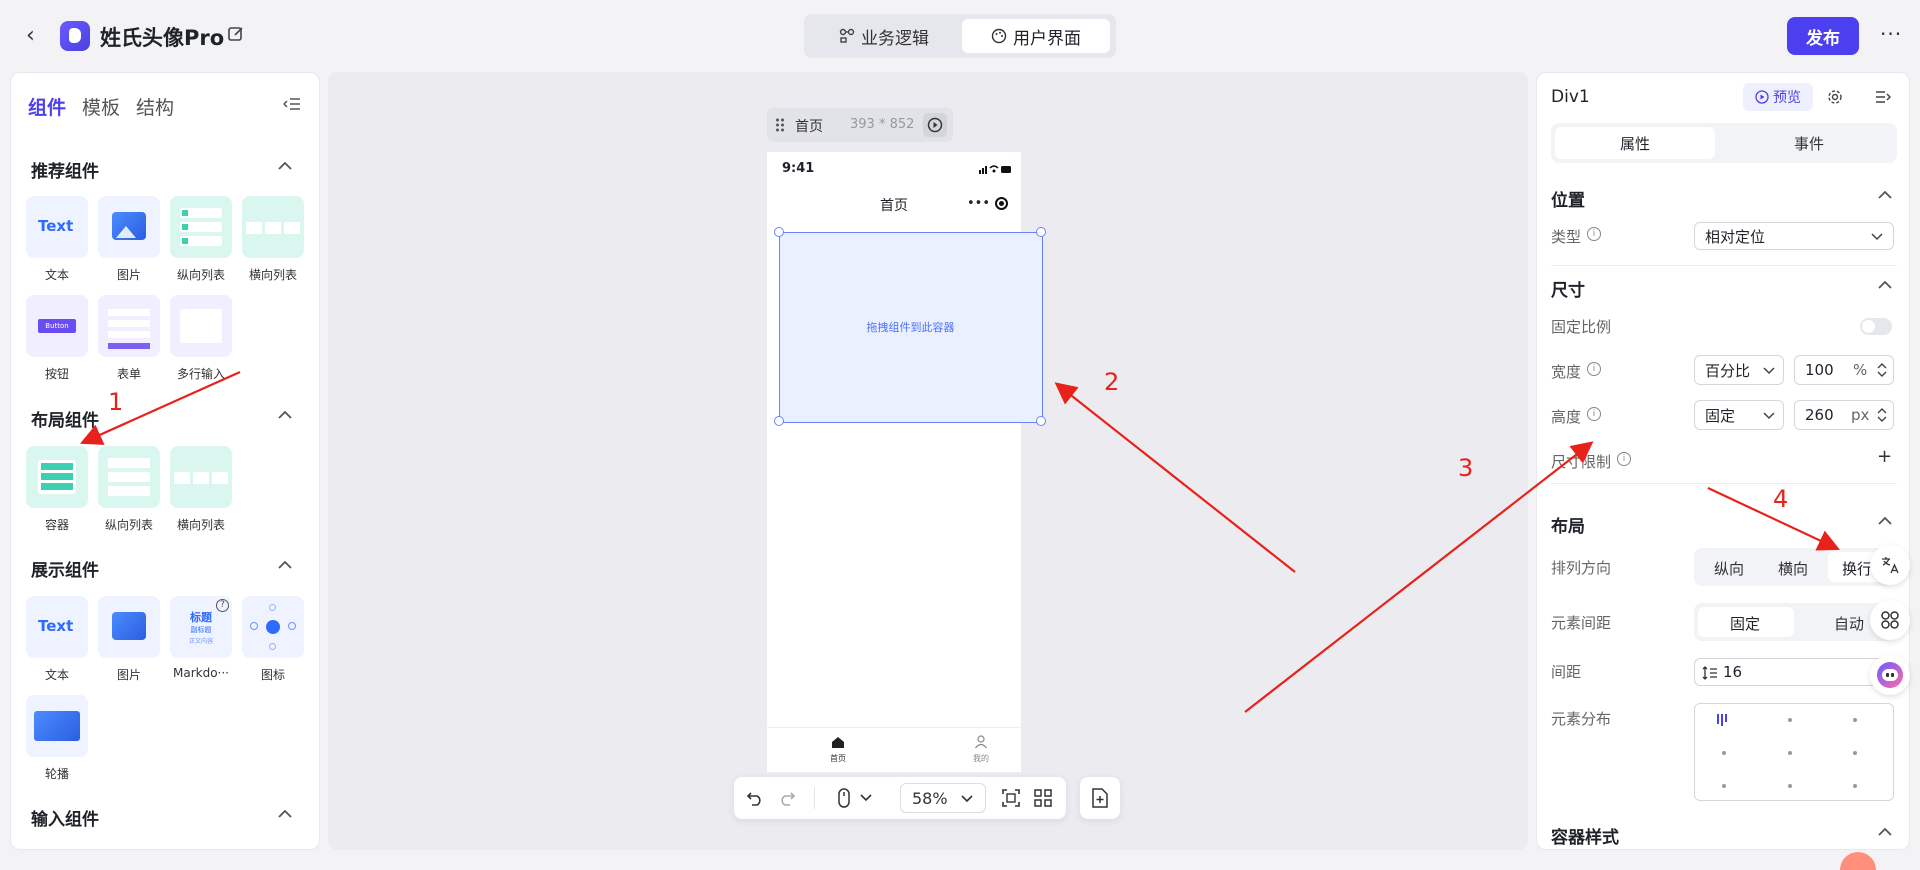 The height and width of the screenshot is (870, 1920). What do you see at coordinates (1466, 468) in the screenshot?
I see `annotation-label-3: 3` at bounding box center [1466, 468].